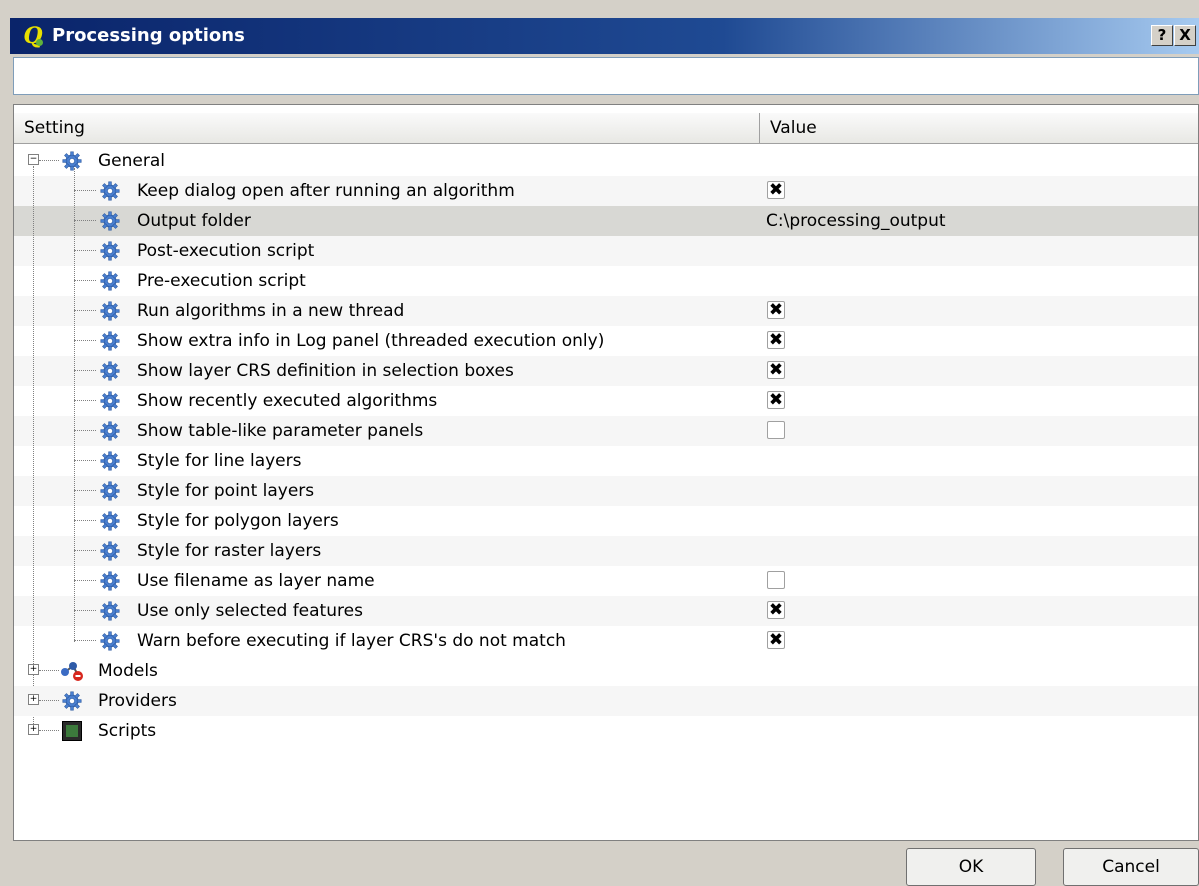  Describe the element at coordinates (606, 491) in the screenshot. I see `tree-row: Style for point layers` at that location.